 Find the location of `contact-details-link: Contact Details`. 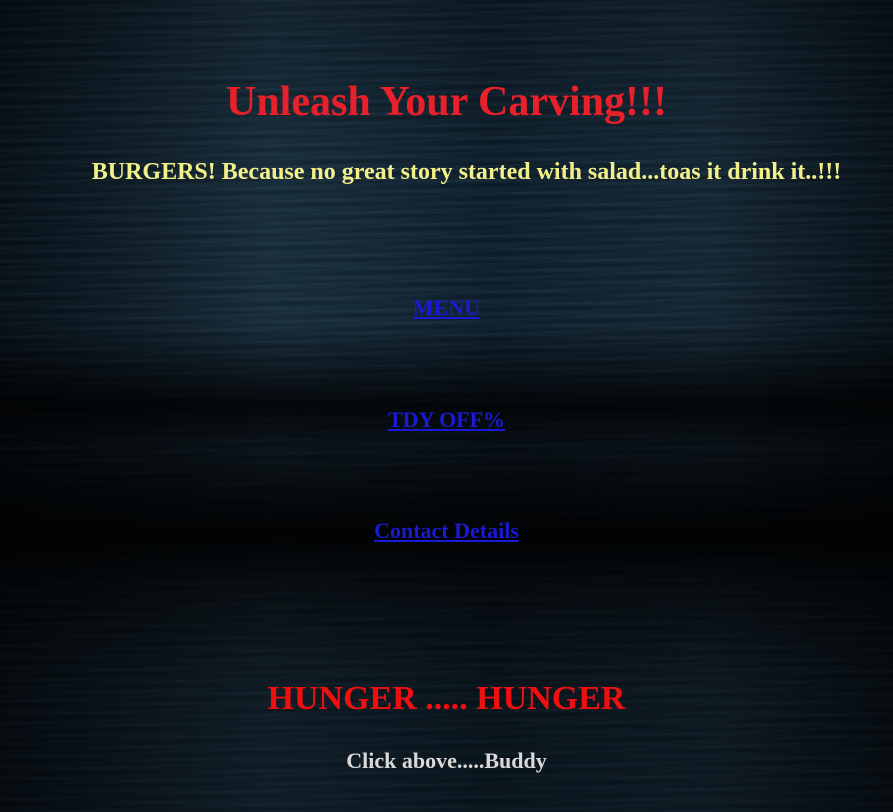

contact-details-link: Contact Details is located at coordinates (446, 530).